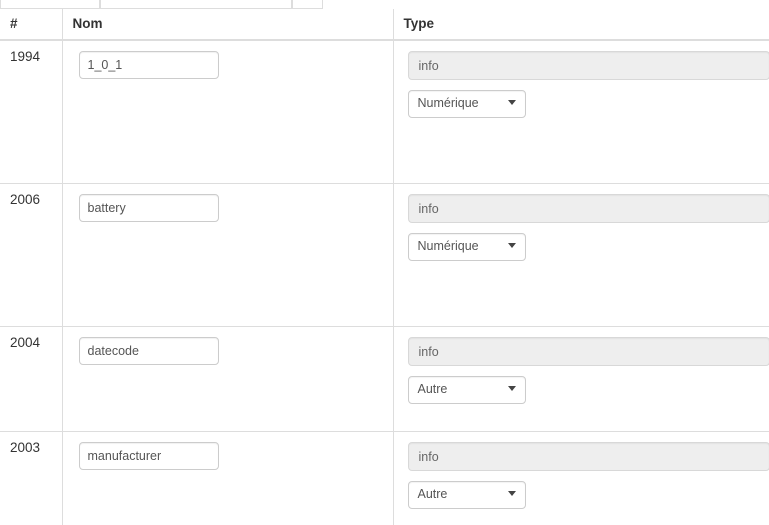  Describe the element at coordinates (31, 379) in the screenshot. I see `row-id-cell: 2004` at that location.